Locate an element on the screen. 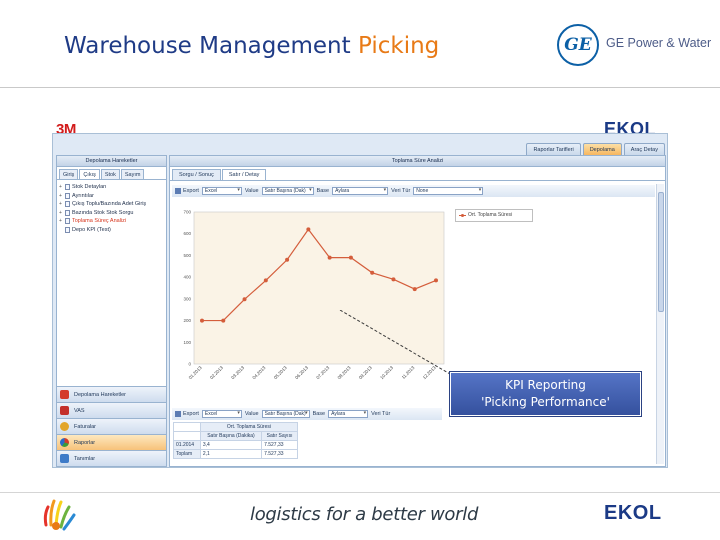 Image resolution: width=720 pixels, height=540 pixels. tree-item: + Ayrıntılar is located at coordinates (111, 196).